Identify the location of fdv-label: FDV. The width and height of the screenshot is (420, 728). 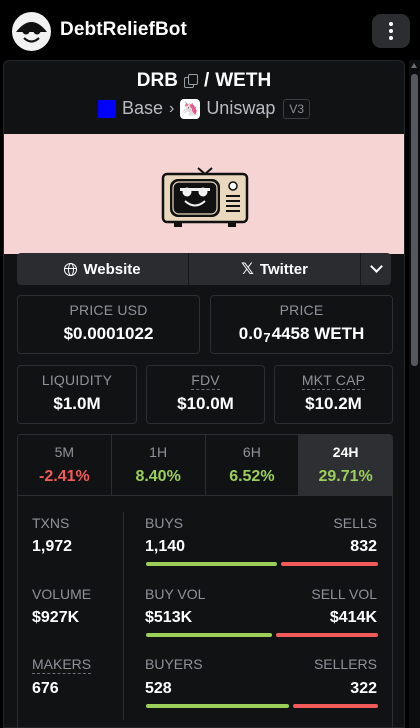
(205, 381).